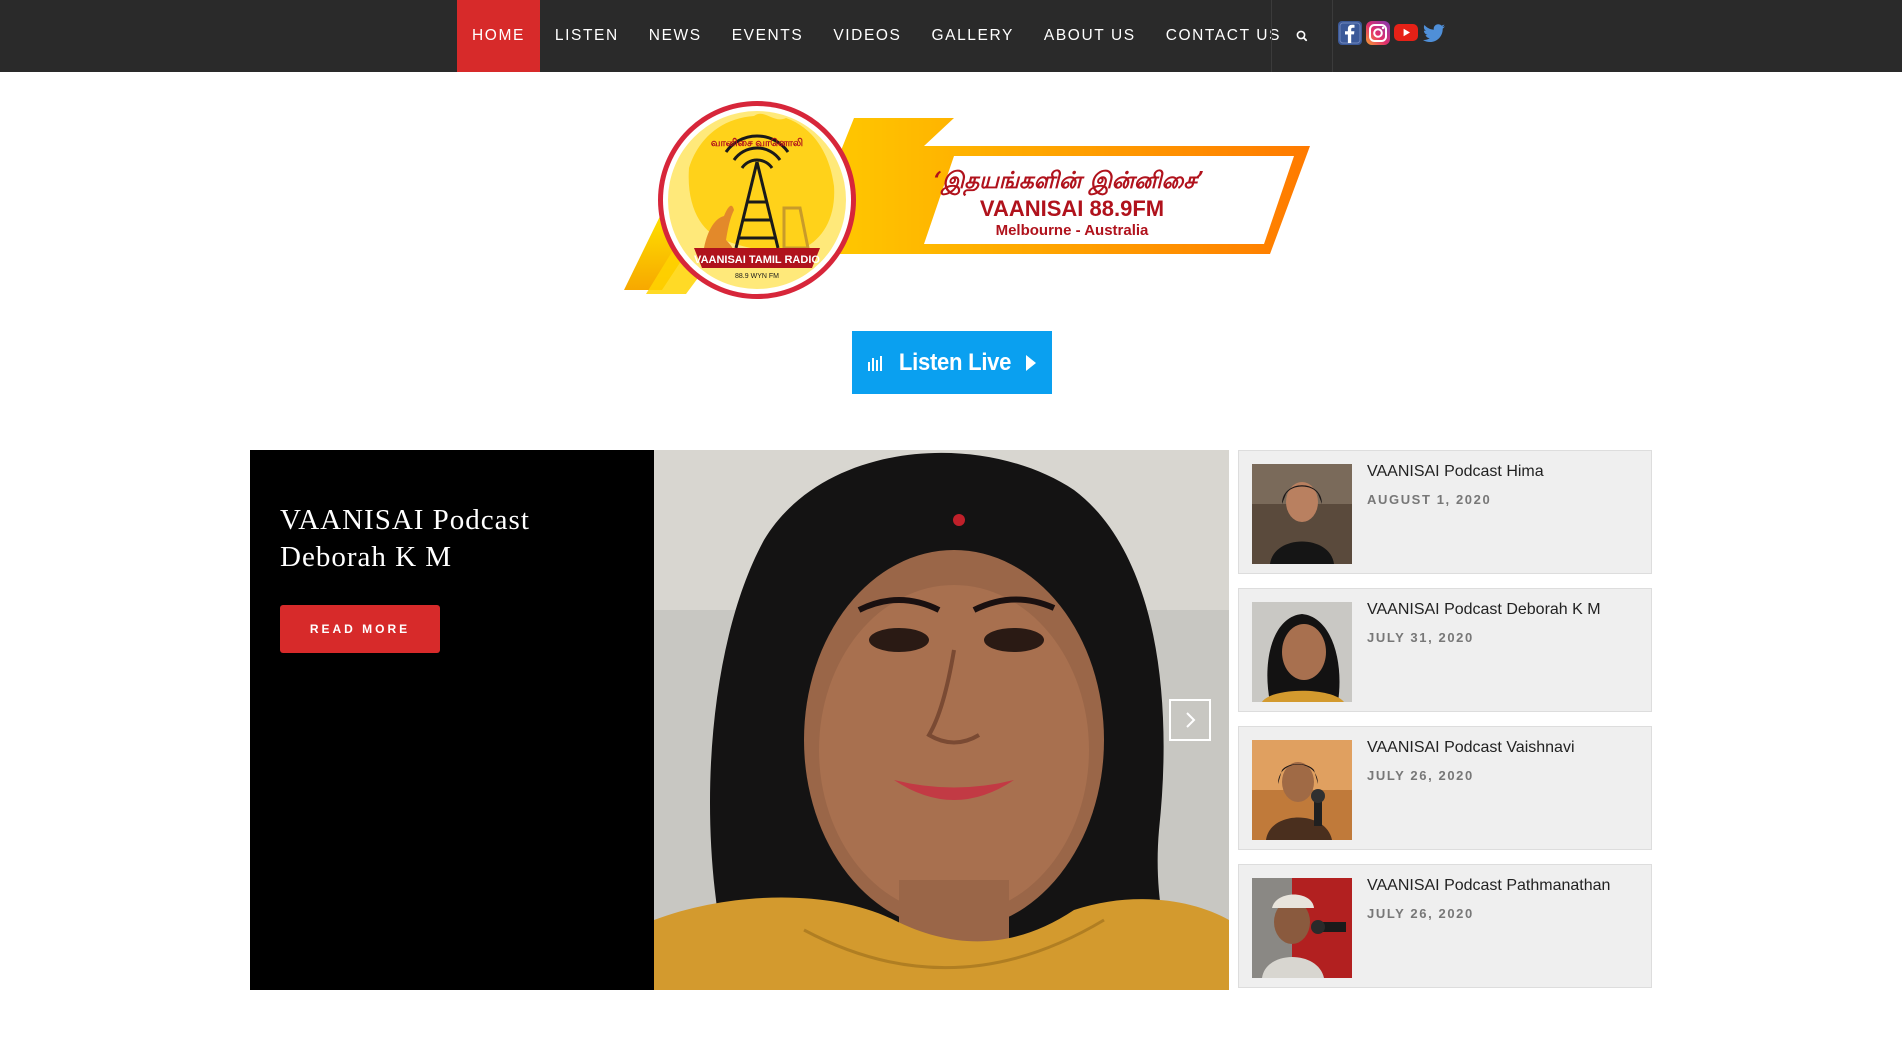 Image resolution: width=1902 pixels, height=1044 pixels. What do you see at coordinates (757, 260) in the screenshot?
I see `logo-badge-text: VAANISAI TAMIL RADIO` at bounding box center [757, 260].